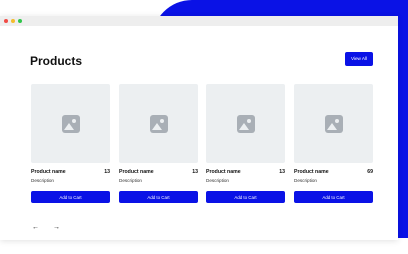  I want to click on view-all-button: View All, so click(359, 59).